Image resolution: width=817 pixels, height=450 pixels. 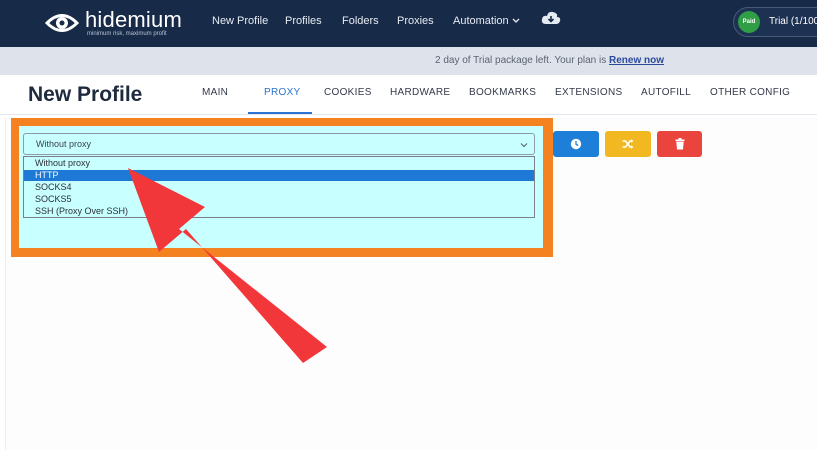 I want to click on tab-bookmarks: BOOKMARKS, so click(x=502, y=92).